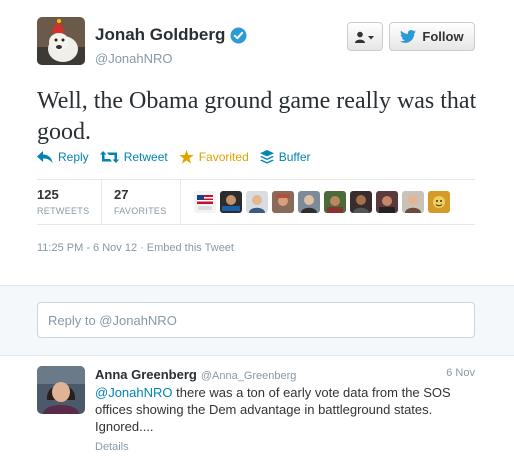 The image size is (514, 456). I want to click on user-dropdown-icon, so click(364, 37).